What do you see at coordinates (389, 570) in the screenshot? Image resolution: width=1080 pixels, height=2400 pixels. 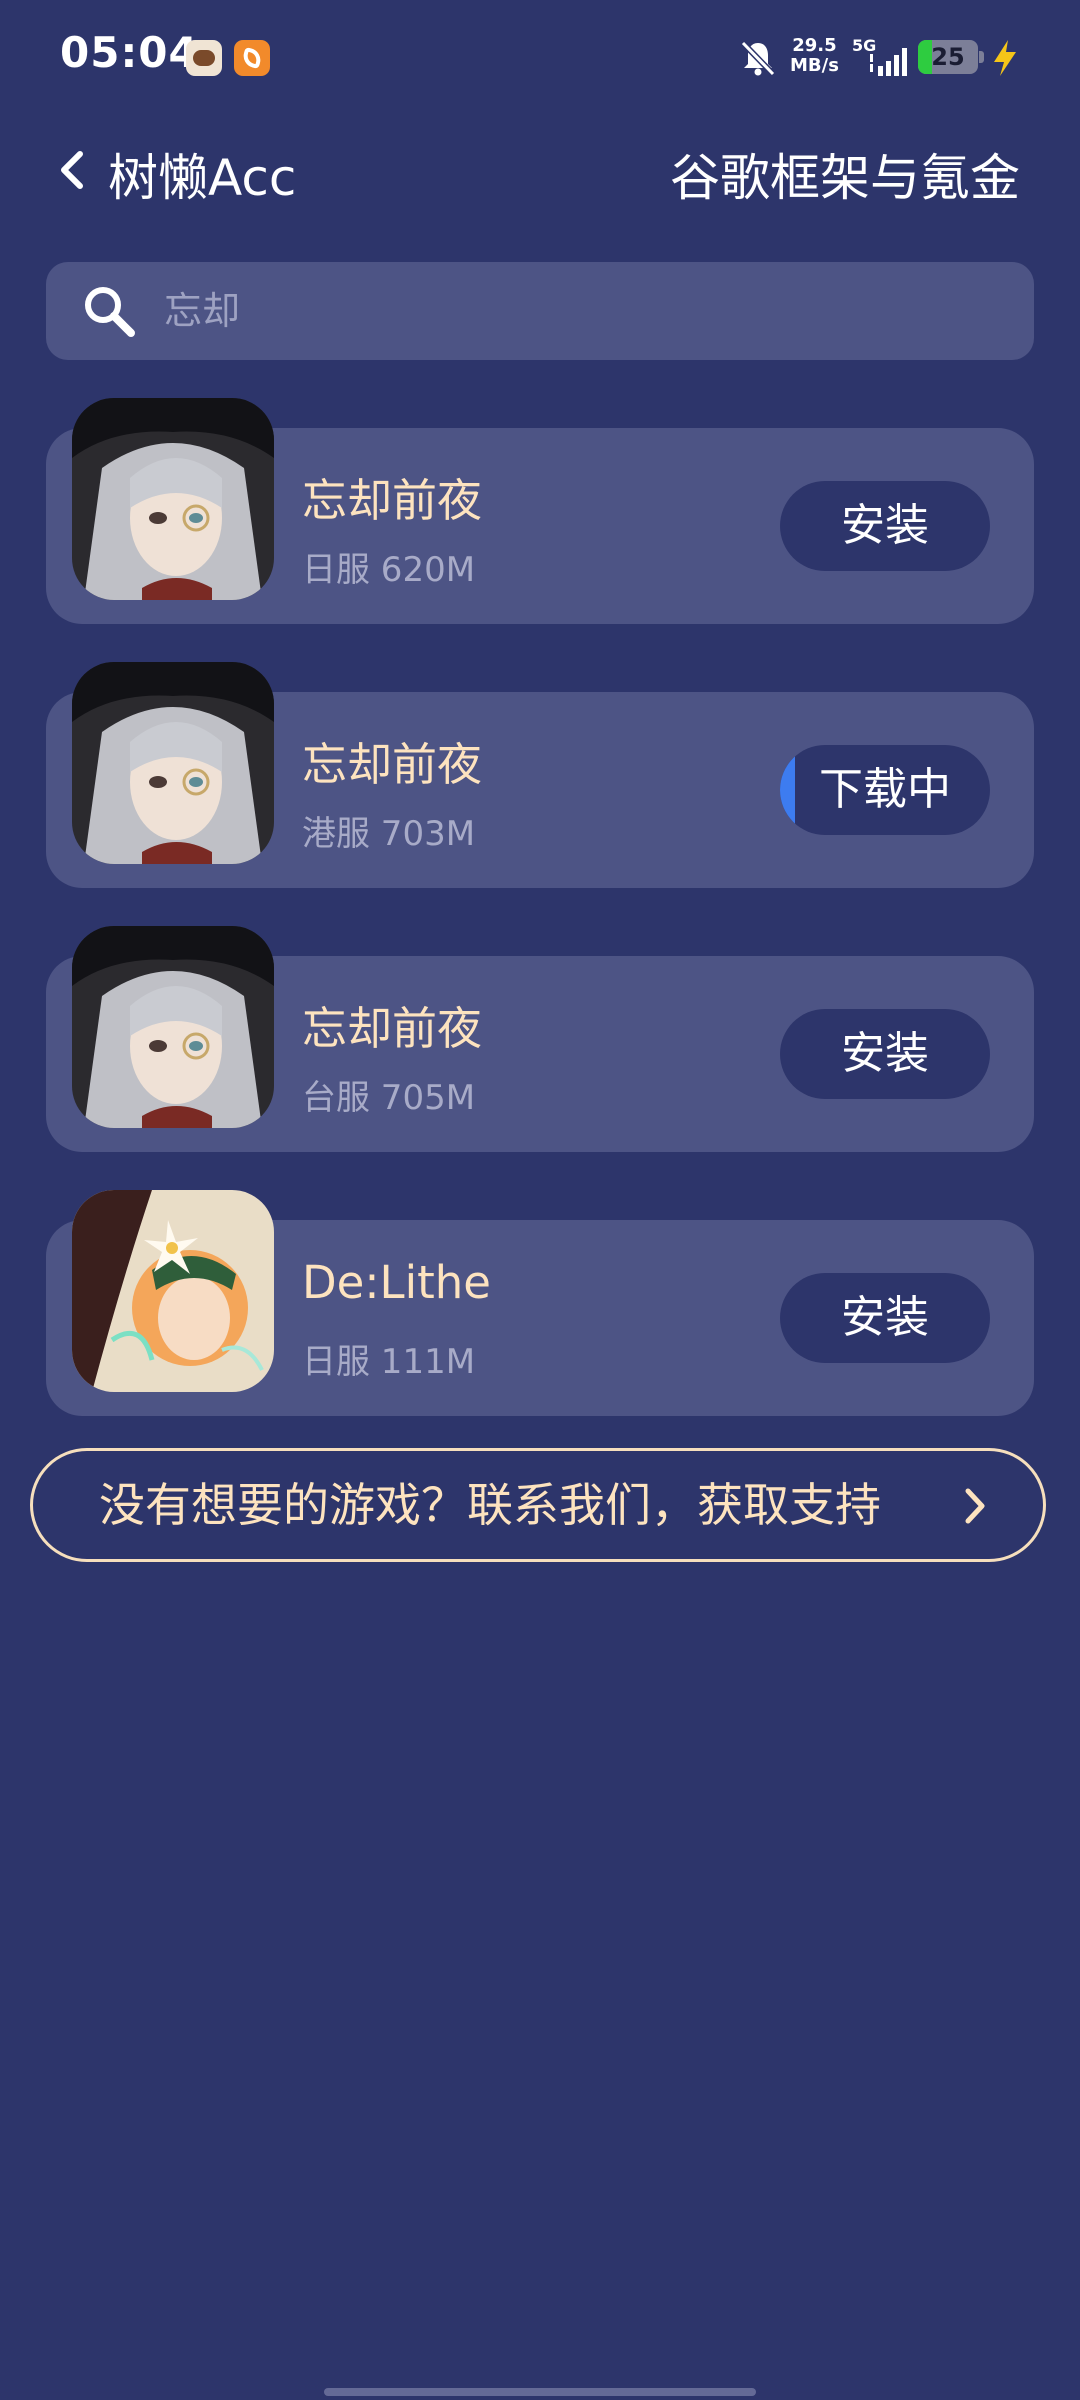 I see `game-meta: 日服 620M` at bounding box center [389, 570].